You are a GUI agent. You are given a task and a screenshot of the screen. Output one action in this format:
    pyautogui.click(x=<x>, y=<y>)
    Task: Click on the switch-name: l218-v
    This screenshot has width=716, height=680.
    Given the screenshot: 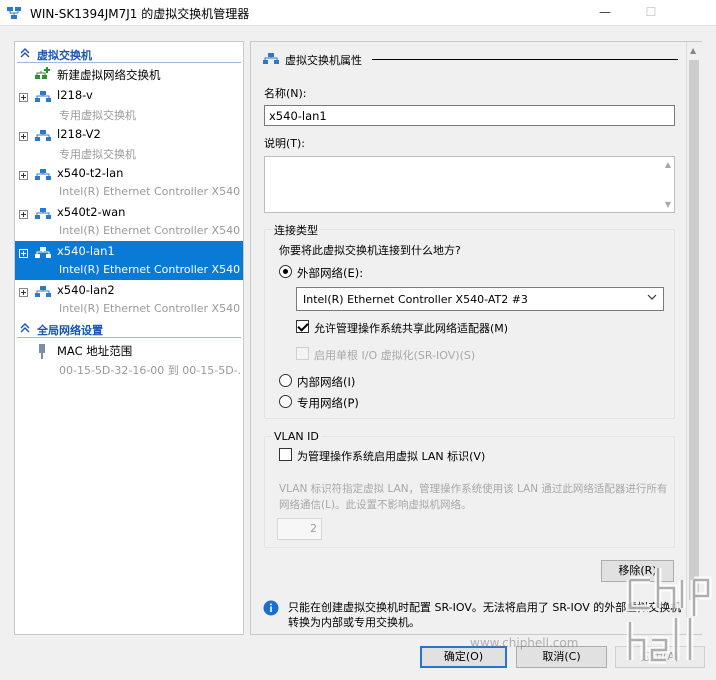 What is the action you would take?
    pyautogui.click(x=75, y=95)
    